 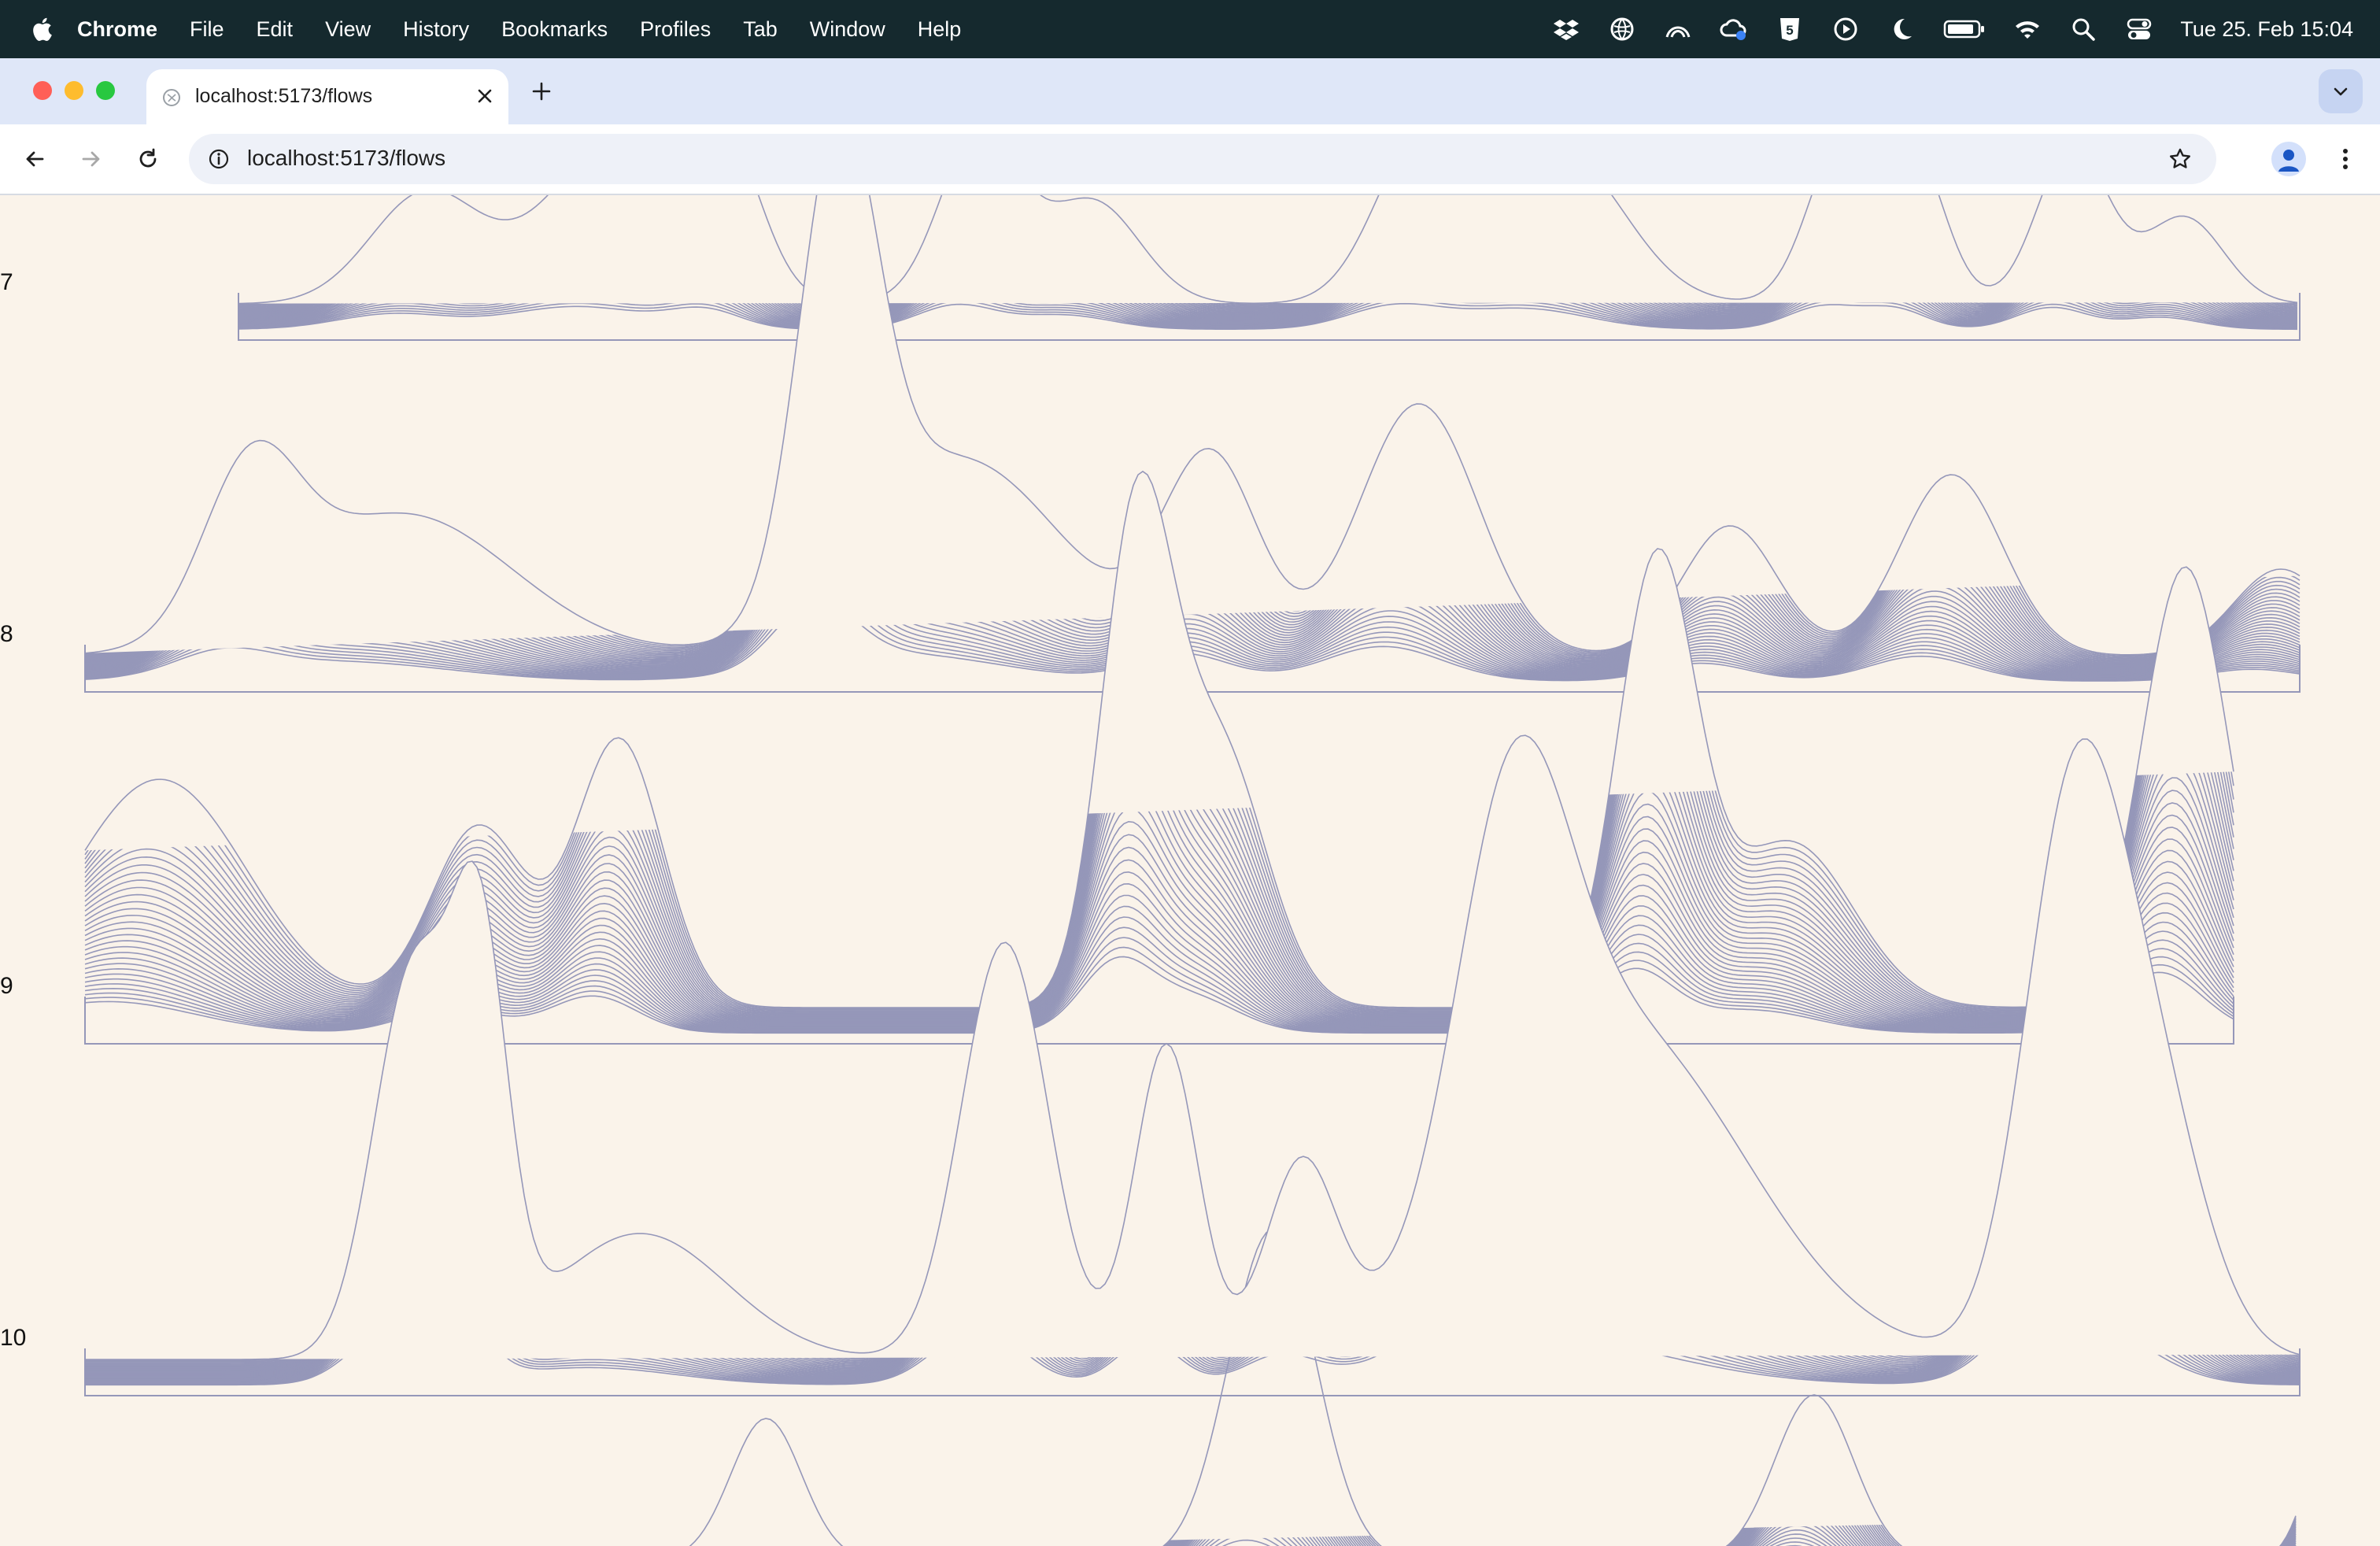 What do you see at coordinates (485, 96) in the screenshot?
I see `tab-close-icon` at bounding box center [485, 96].